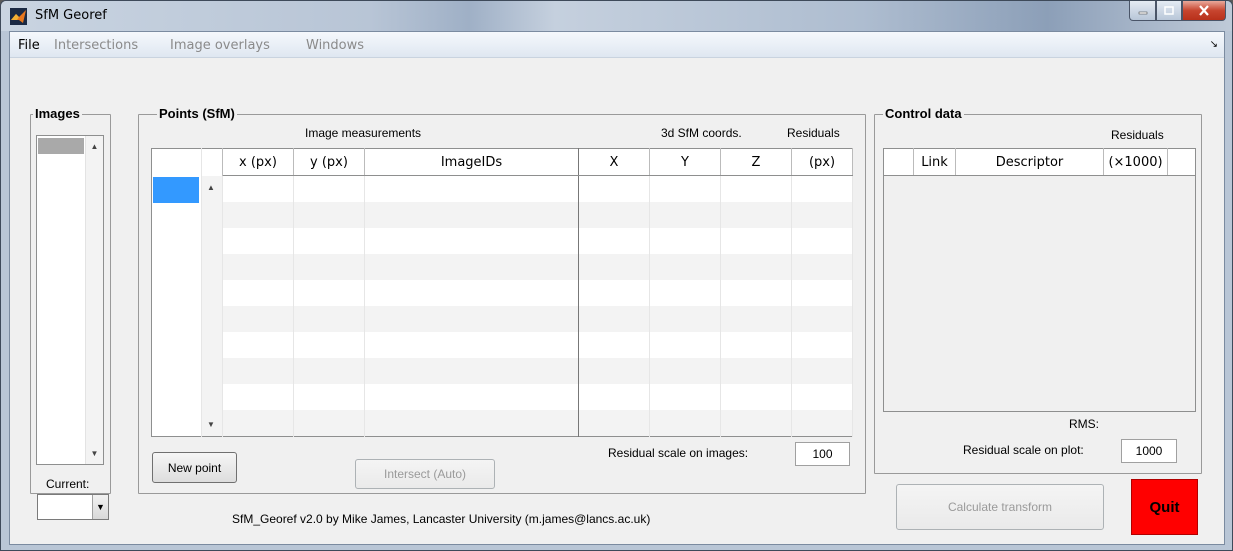  I want to click on minimize-button, so click(1142, 11).